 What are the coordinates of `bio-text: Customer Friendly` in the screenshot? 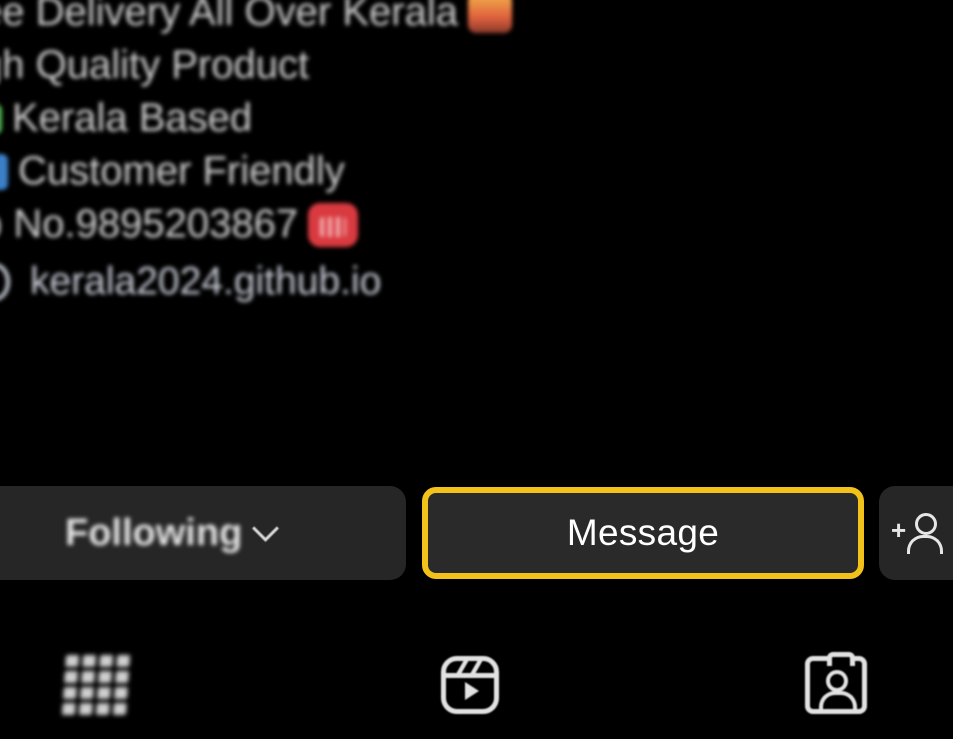 It's located at (181, 171).